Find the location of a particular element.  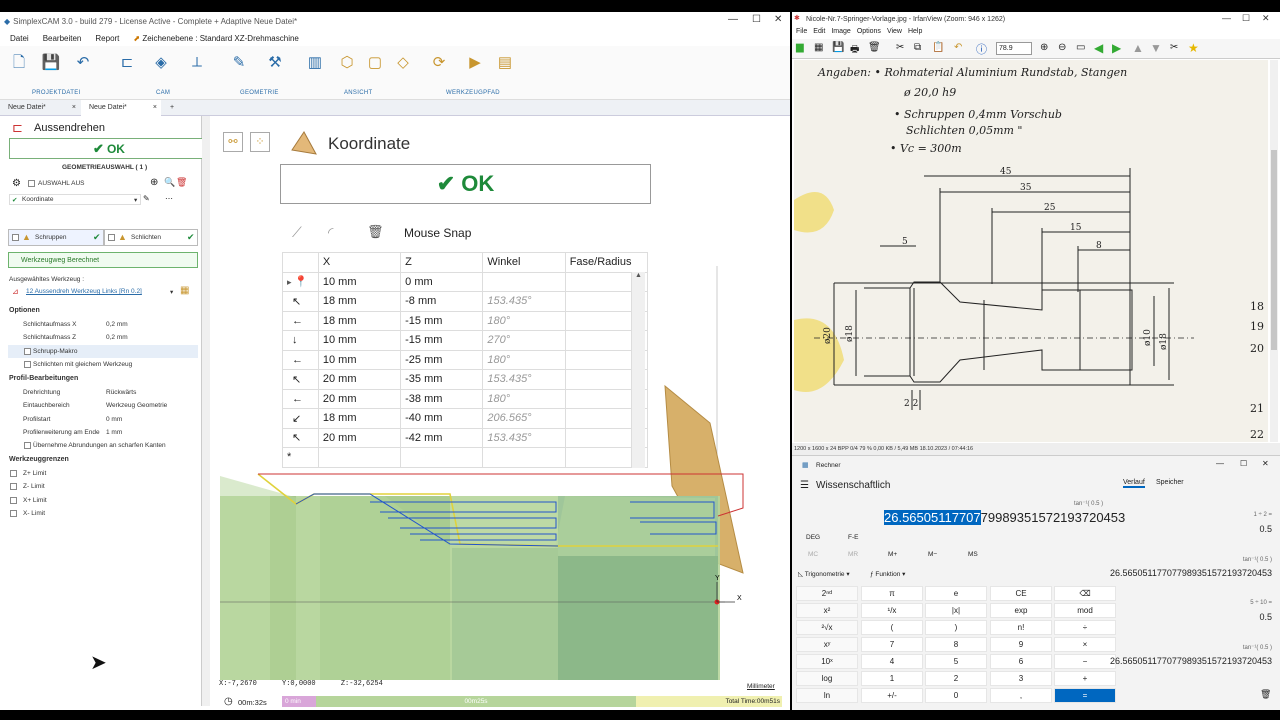

clear-history-icon: 🗑 is located at coordinates (1265, 694).